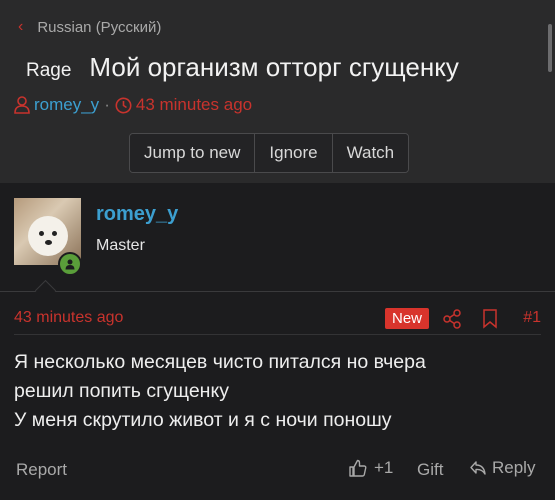 The height and width of the screenshot is (500, 555). I want to click on post-username: romey_y, so click(137, 214).